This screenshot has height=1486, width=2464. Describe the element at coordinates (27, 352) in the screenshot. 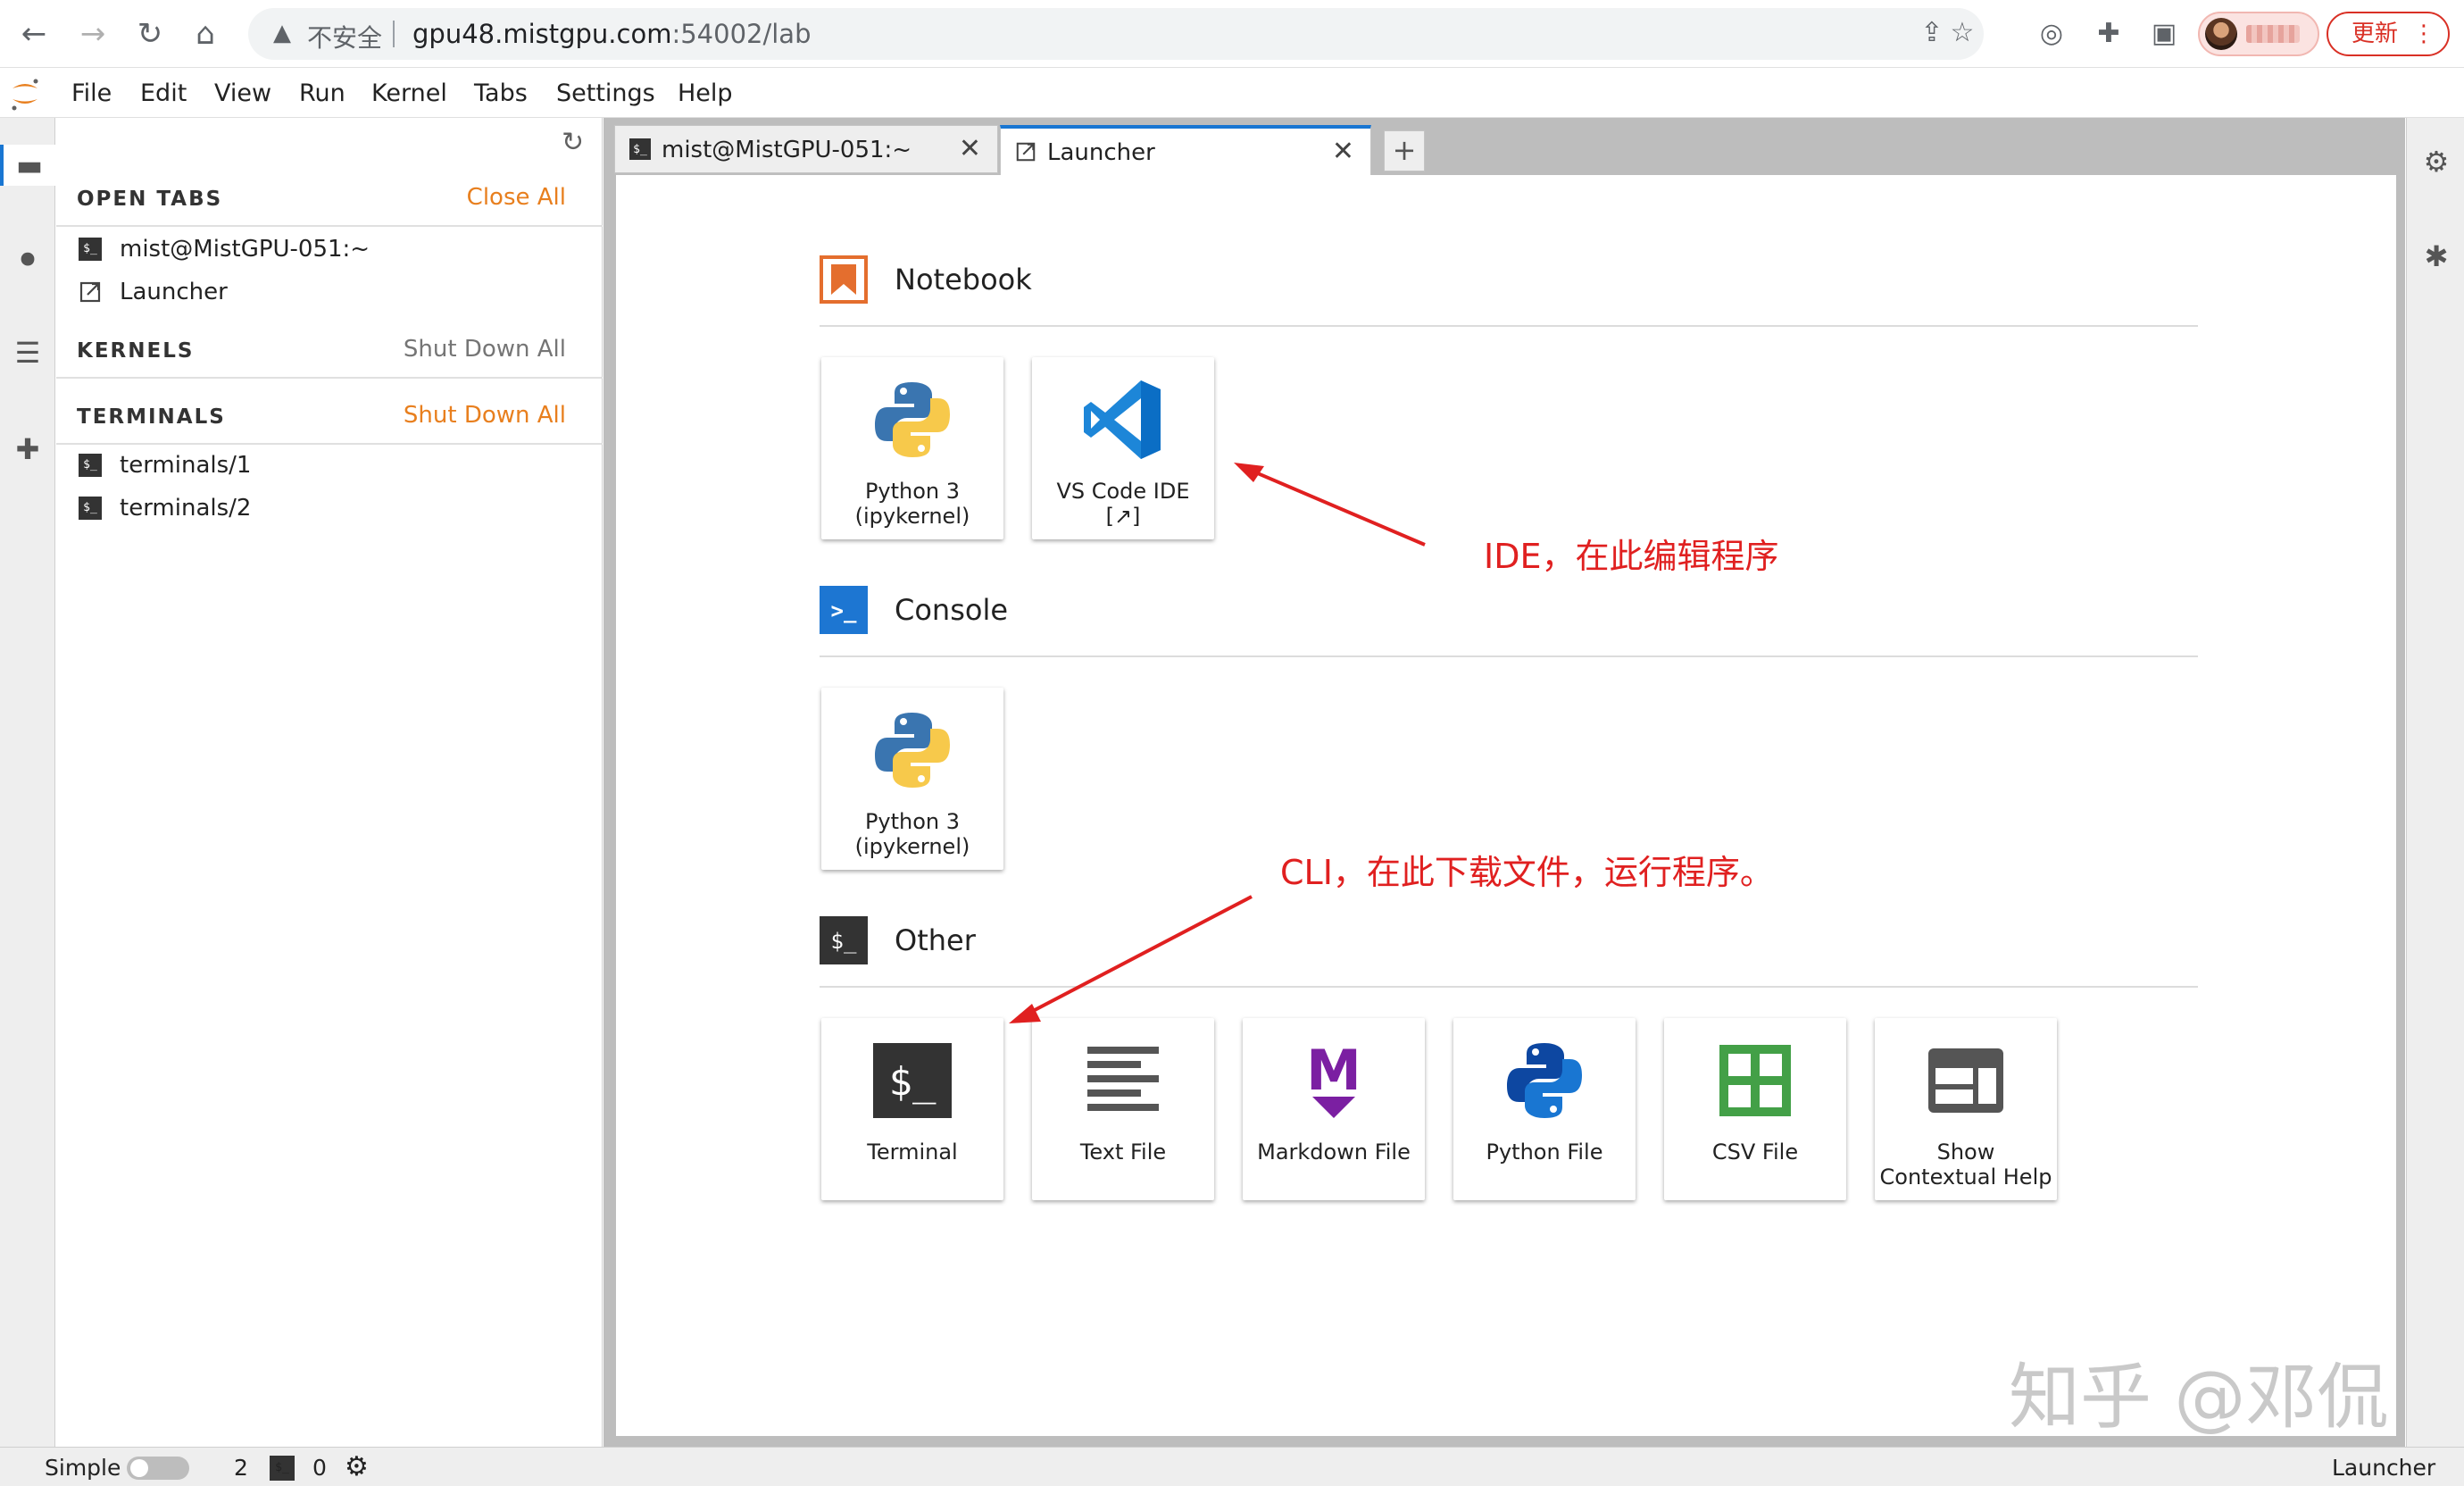

I see `table-of-contents-icon: ☰` at that location.